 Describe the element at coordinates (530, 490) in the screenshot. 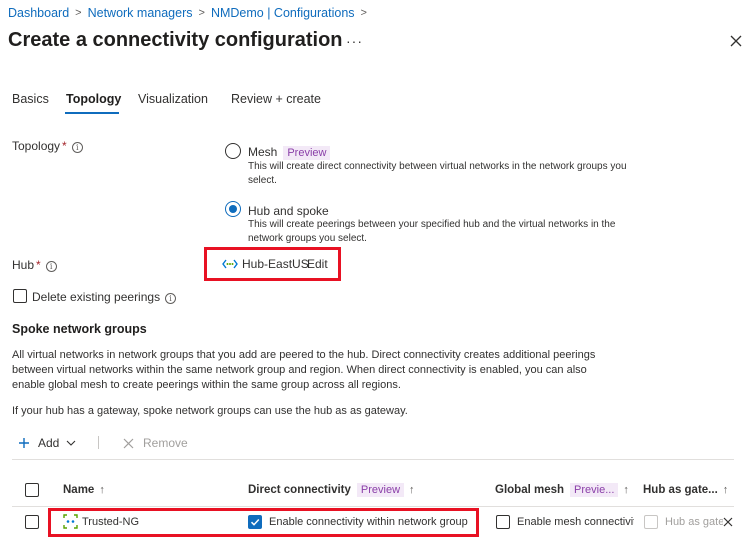

I see `column-header-global-label: Global mesh` at that location.